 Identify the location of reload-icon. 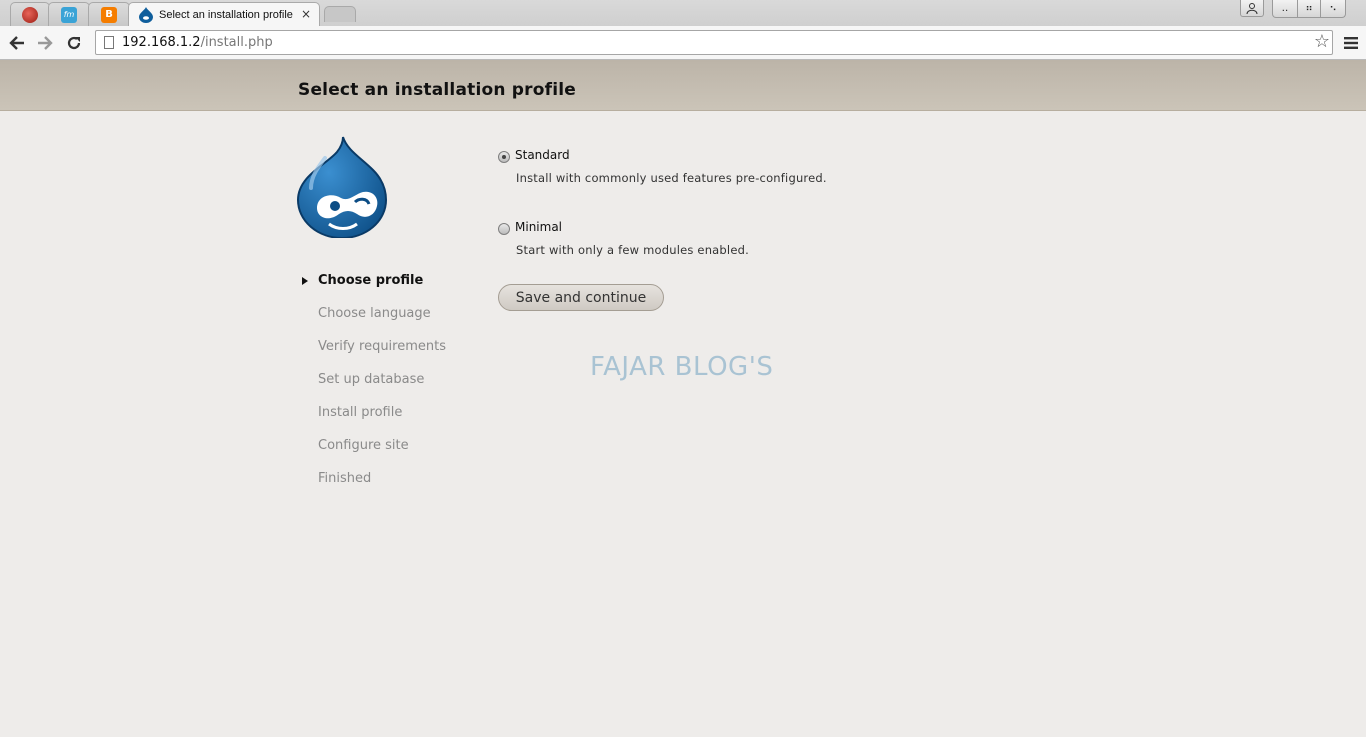
(74, 43).